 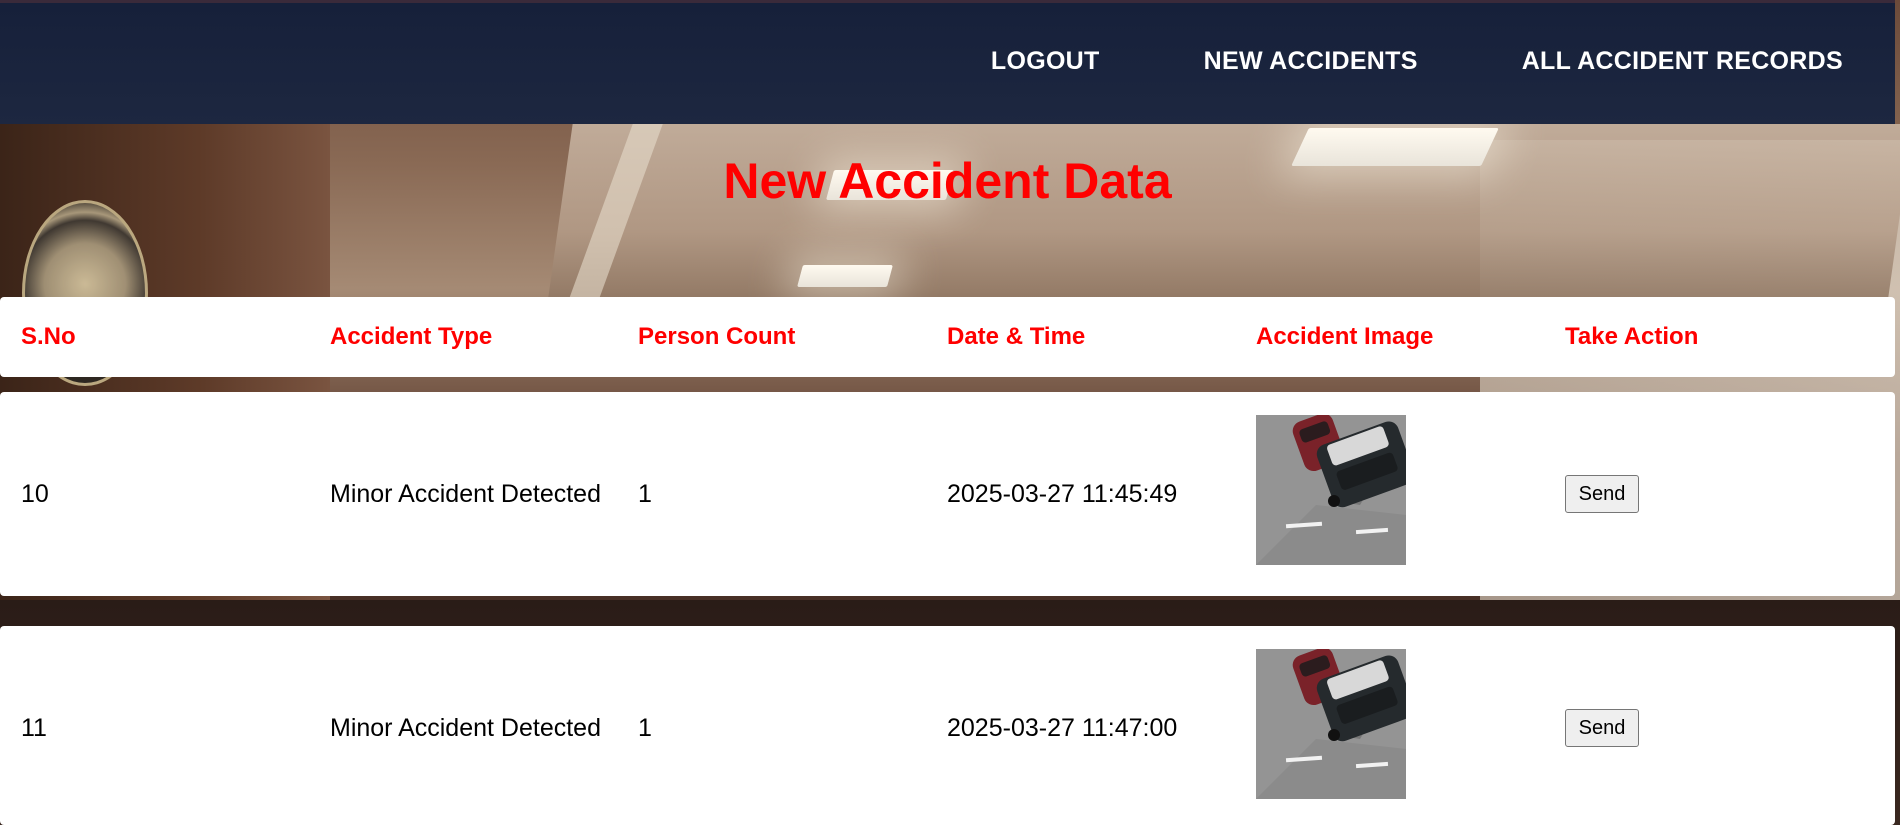 I want to click on cell-date-time: 2025-03-27 11:47:00, so click(x=1062, y=728).